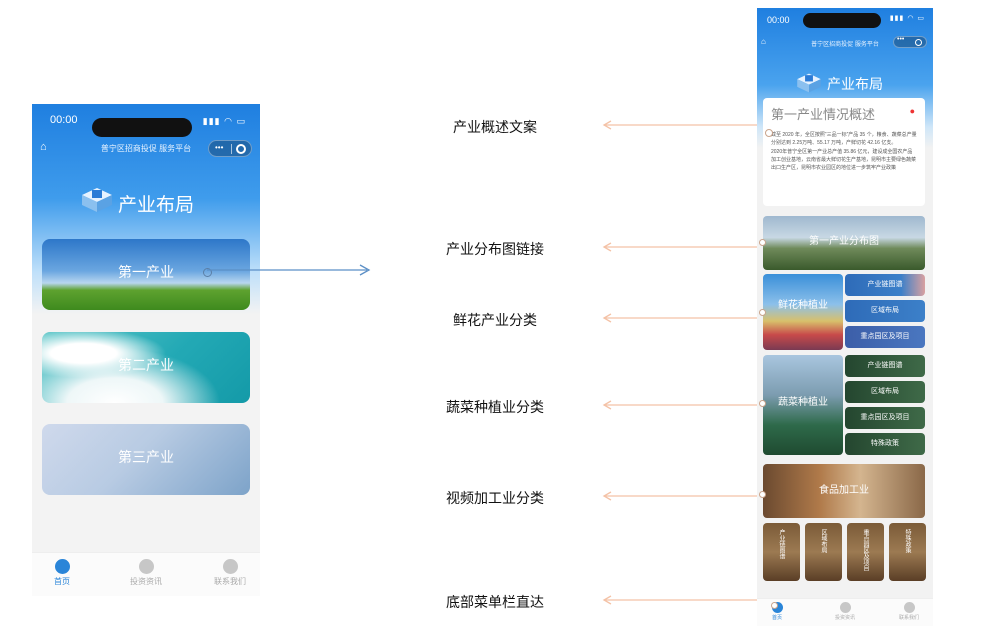  Describe the element at coordinates (495, 602) in the screenshot. I see `annotation-bottom-menu: 底部菜单栏直达` at that location.